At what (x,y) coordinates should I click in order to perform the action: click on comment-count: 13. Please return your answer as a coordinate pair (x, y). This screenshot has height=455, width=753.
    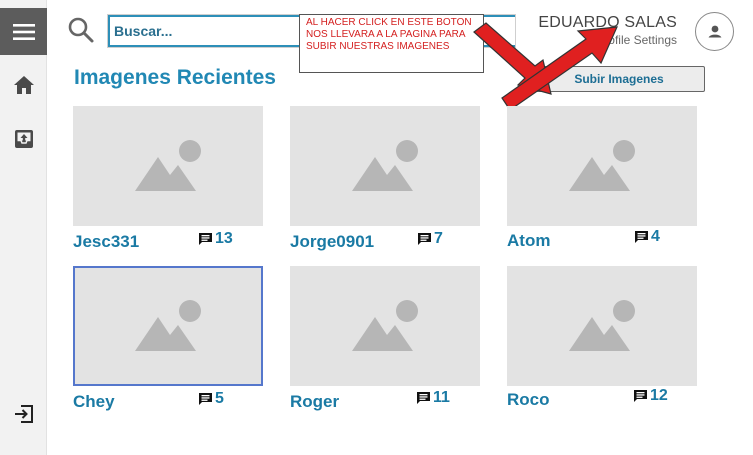
    Looking at the image, I should click on (215, 239).